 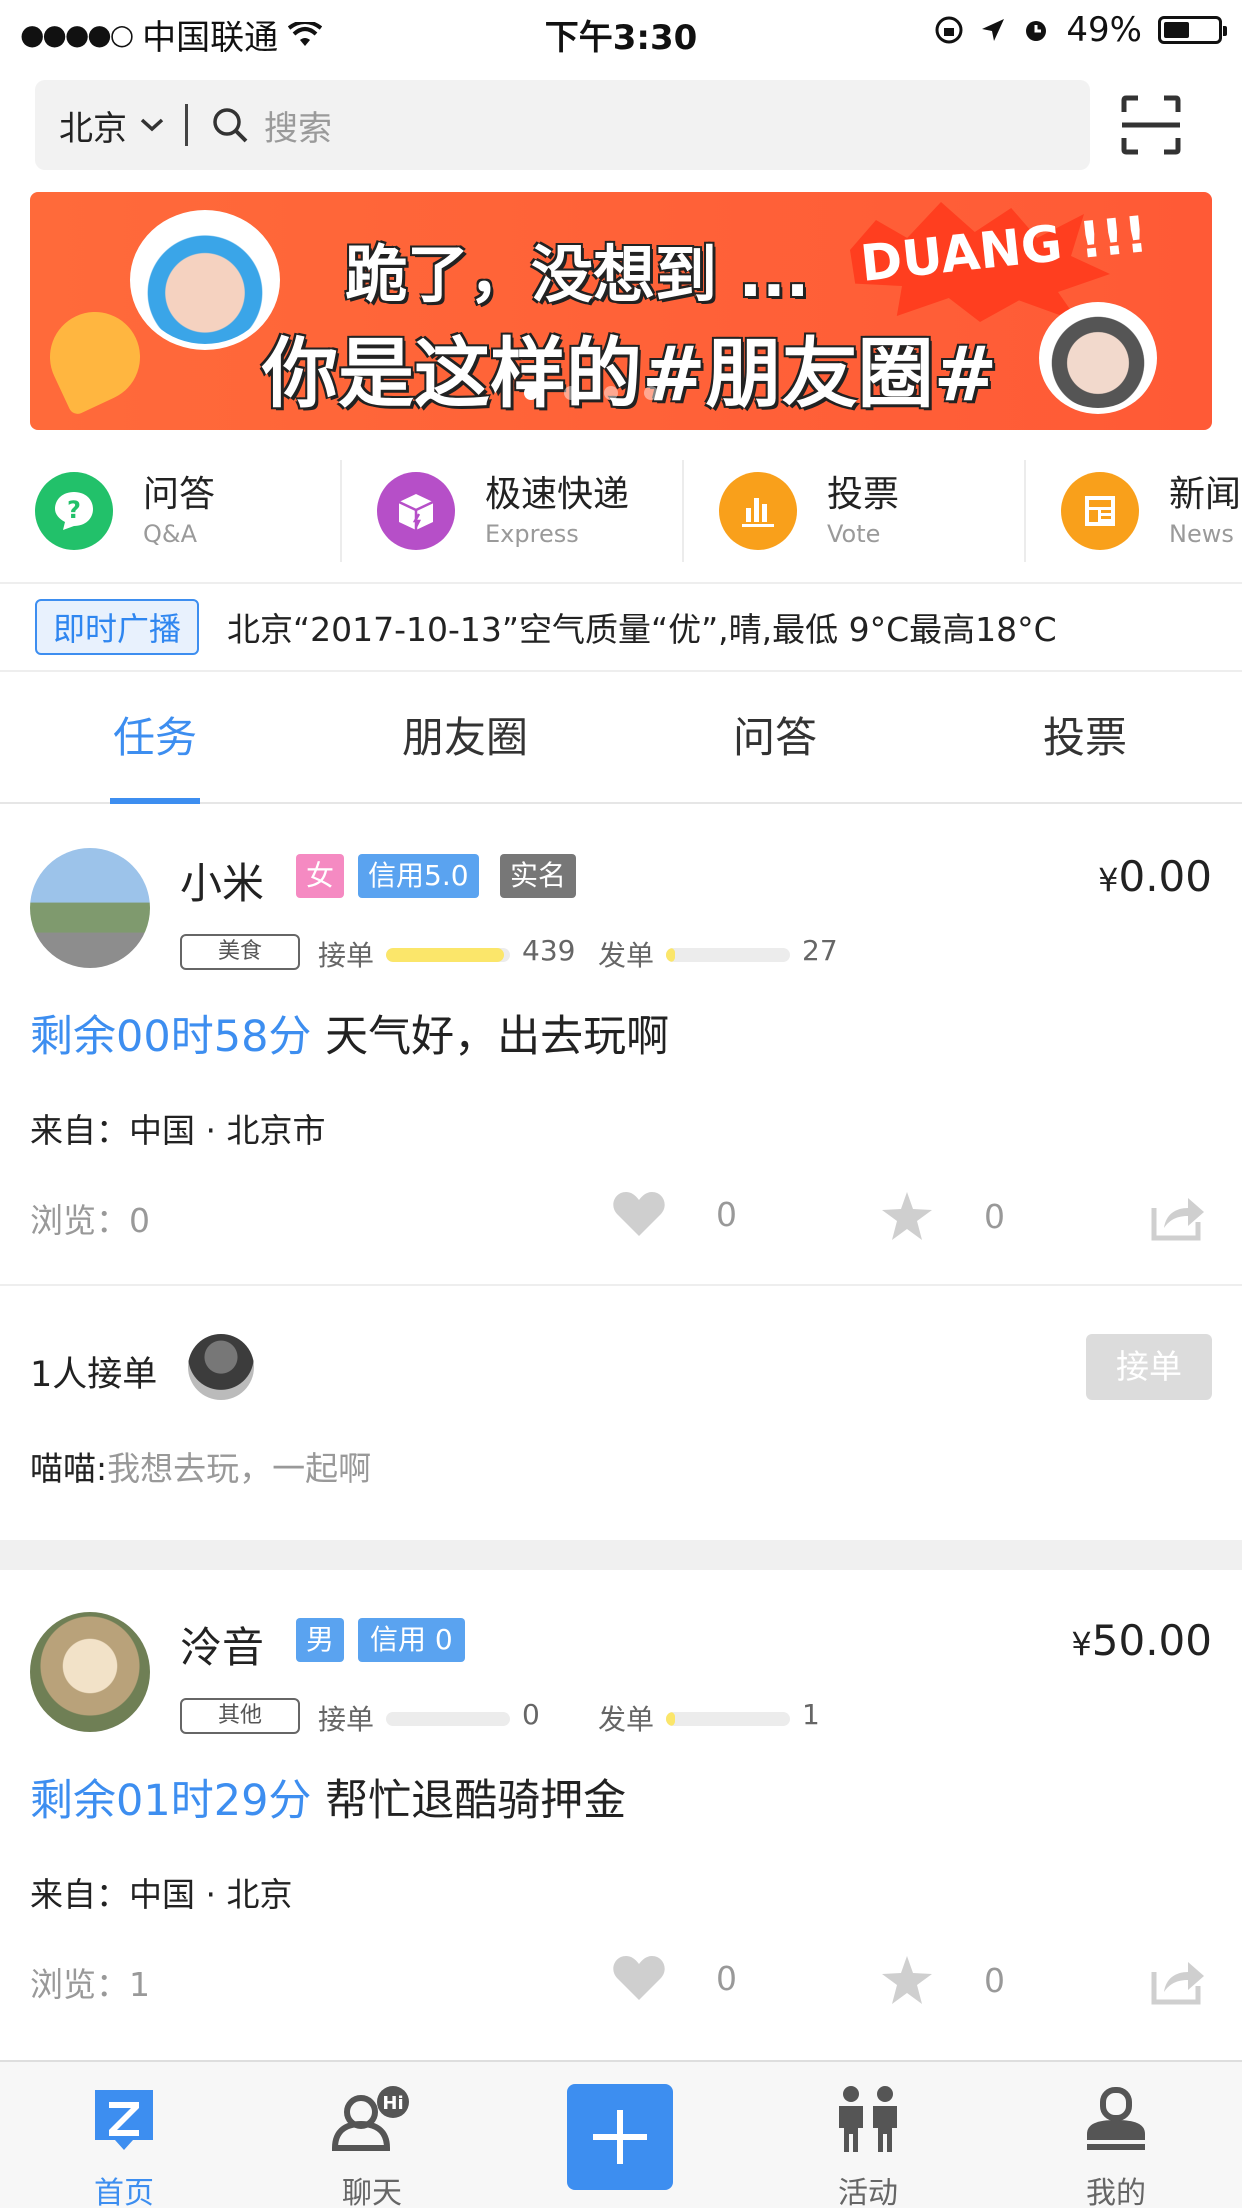 What do you see at coordinates (994, 1980) in the screenshot?
I see `favorite-count: 0` at bounding box center [994, 1980].